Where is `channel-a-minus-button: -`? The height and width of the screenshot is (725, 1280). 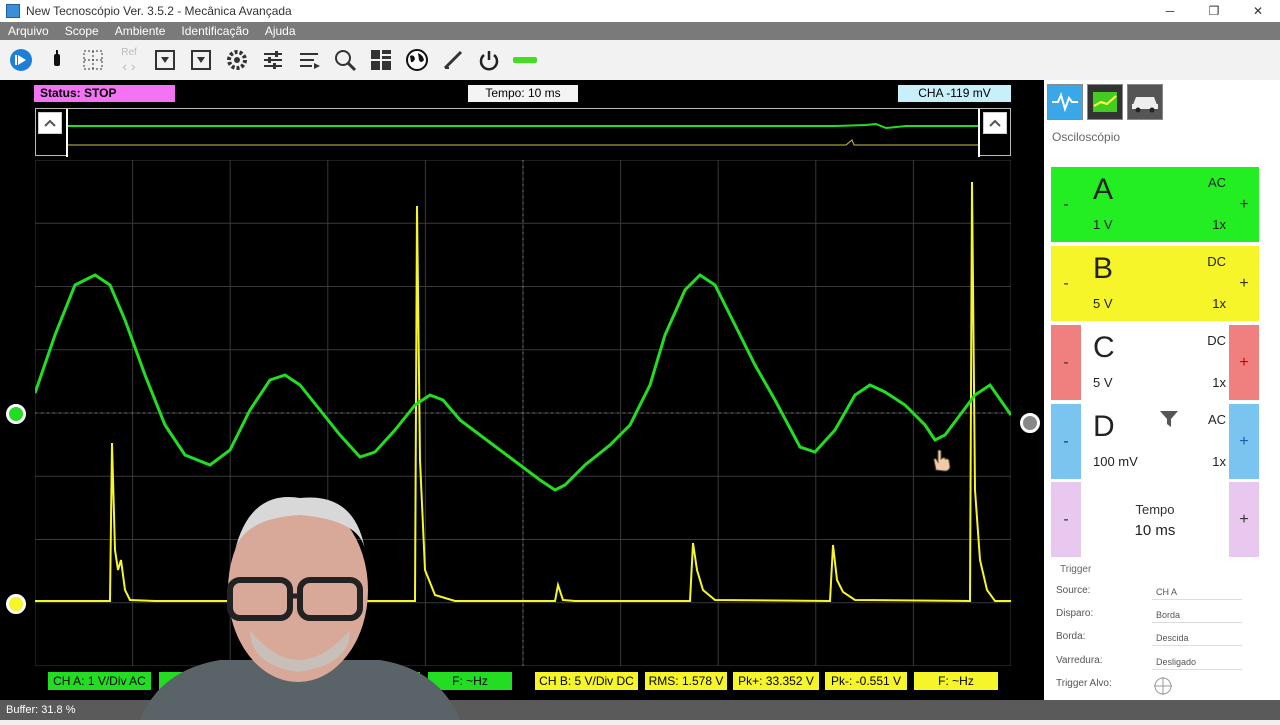
channel-a-minus-button: - is located at coordinates (1066, 204).